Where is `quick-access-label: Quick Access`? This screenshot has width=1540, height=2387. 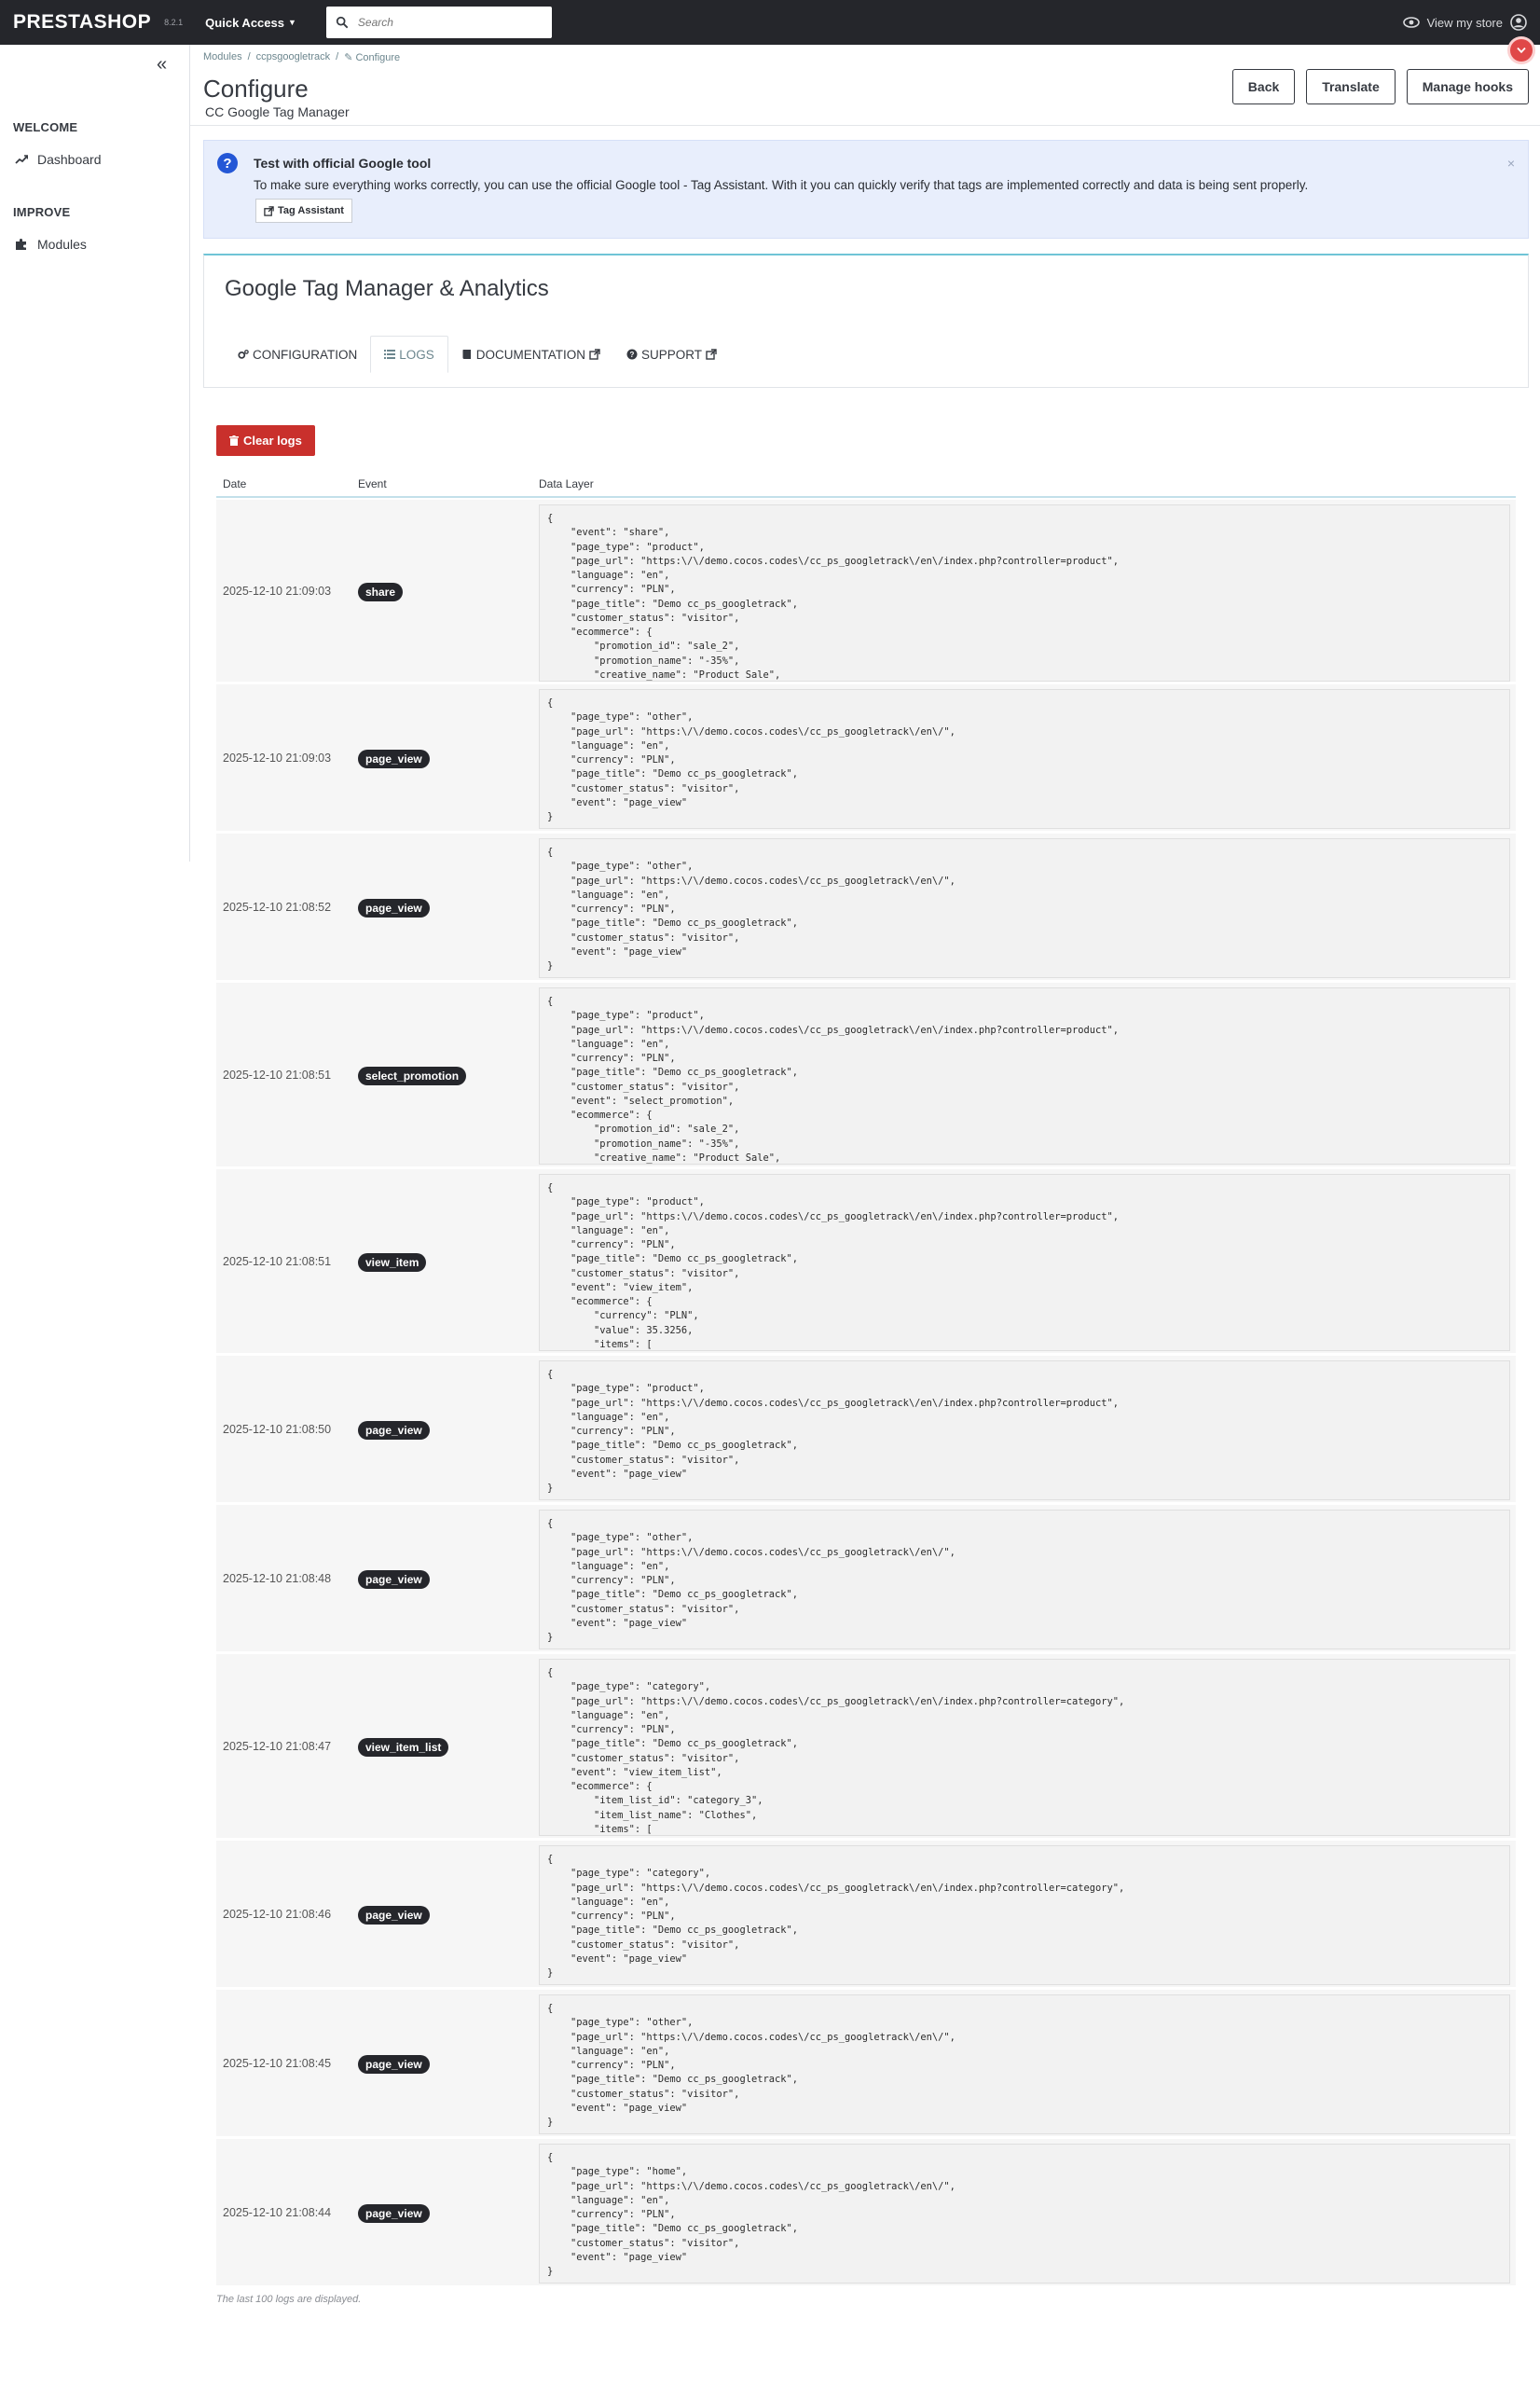 quick-access-label: Quick Access is located at coordinates (245, 22).